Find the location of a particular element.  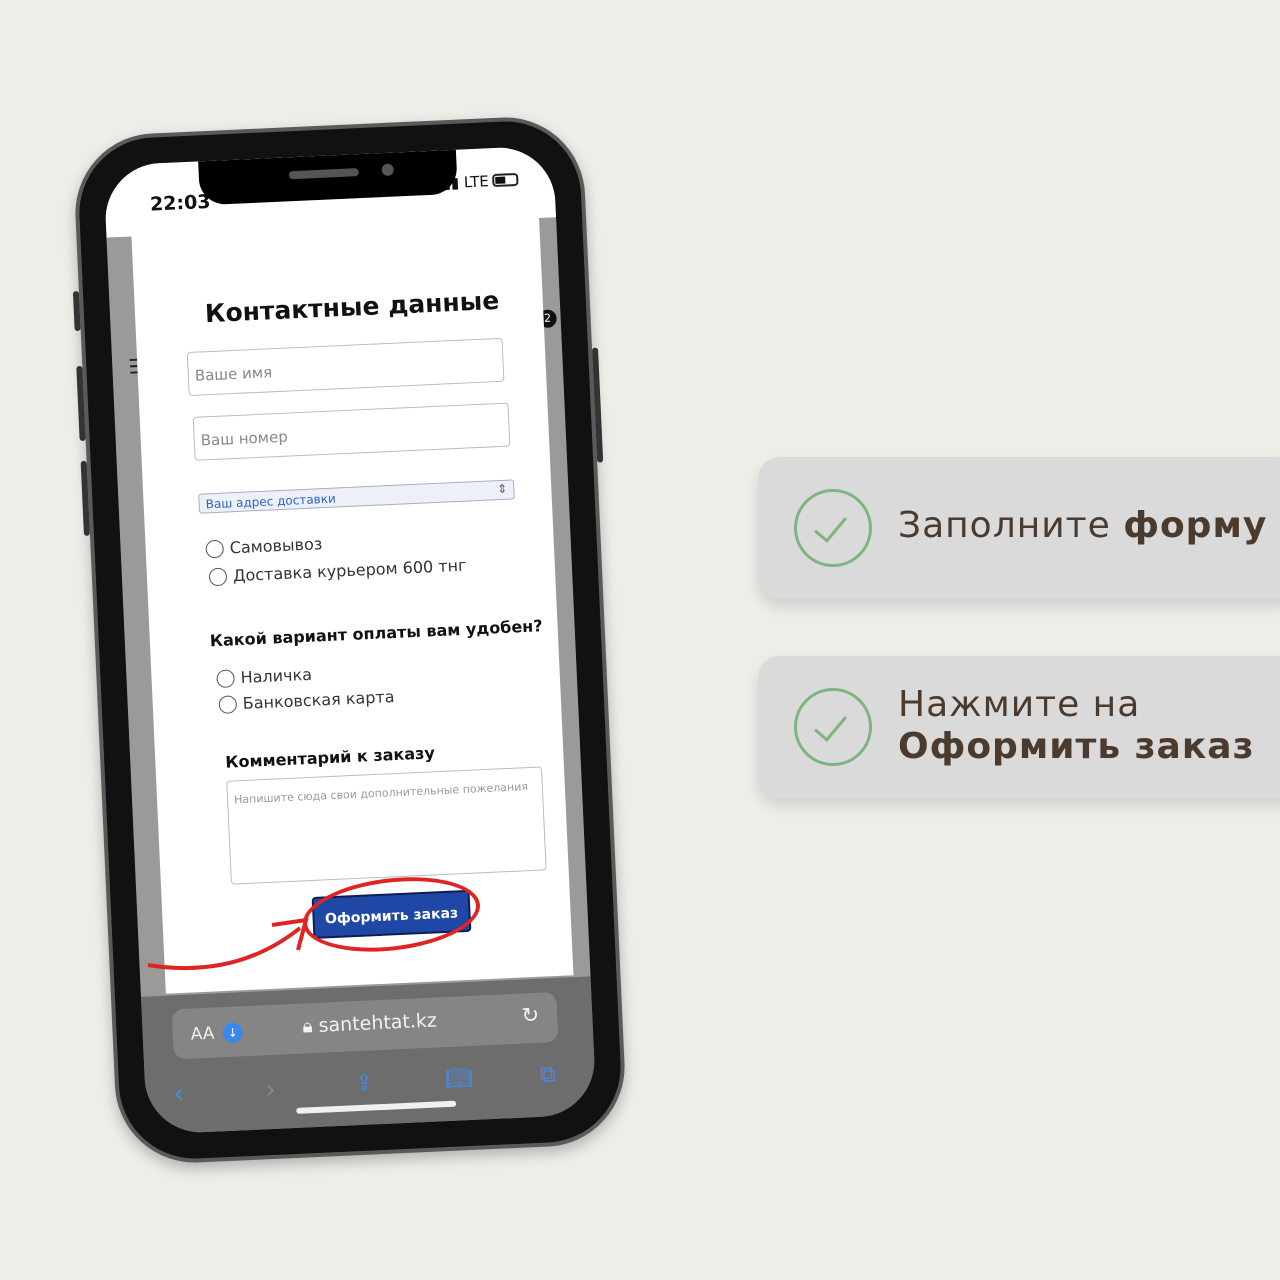

pointer-arrow is located at coordinates (228, 944).